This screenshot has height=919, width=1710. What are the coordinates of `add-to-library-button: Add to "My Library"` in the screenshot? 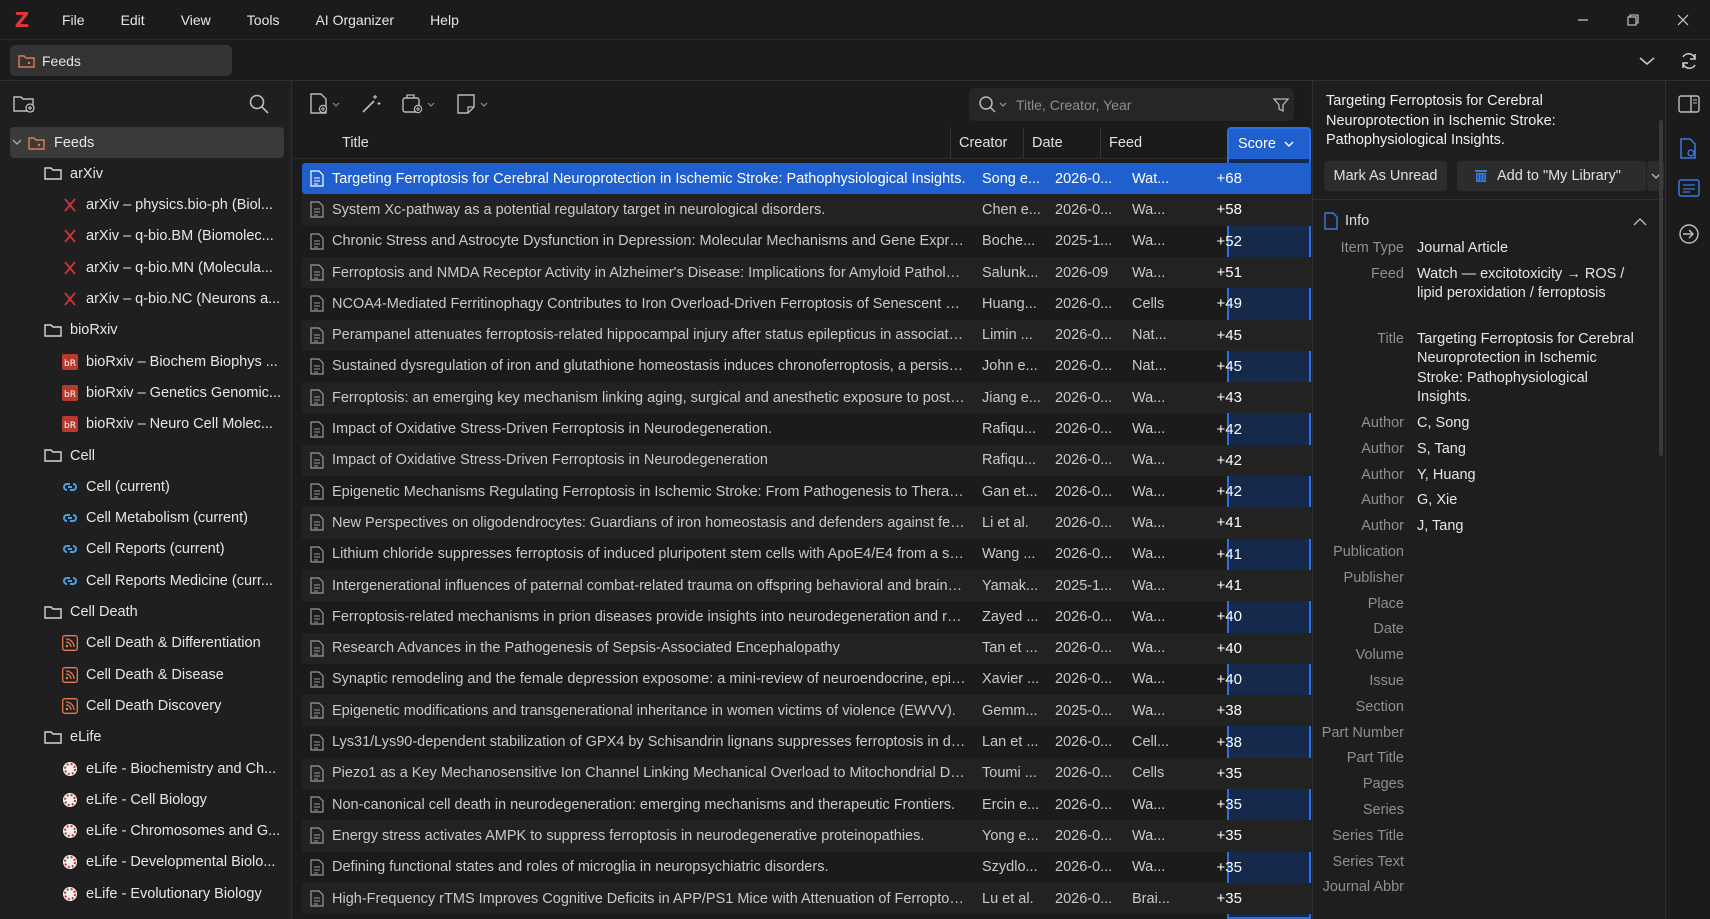 It's located at (1551, 176).